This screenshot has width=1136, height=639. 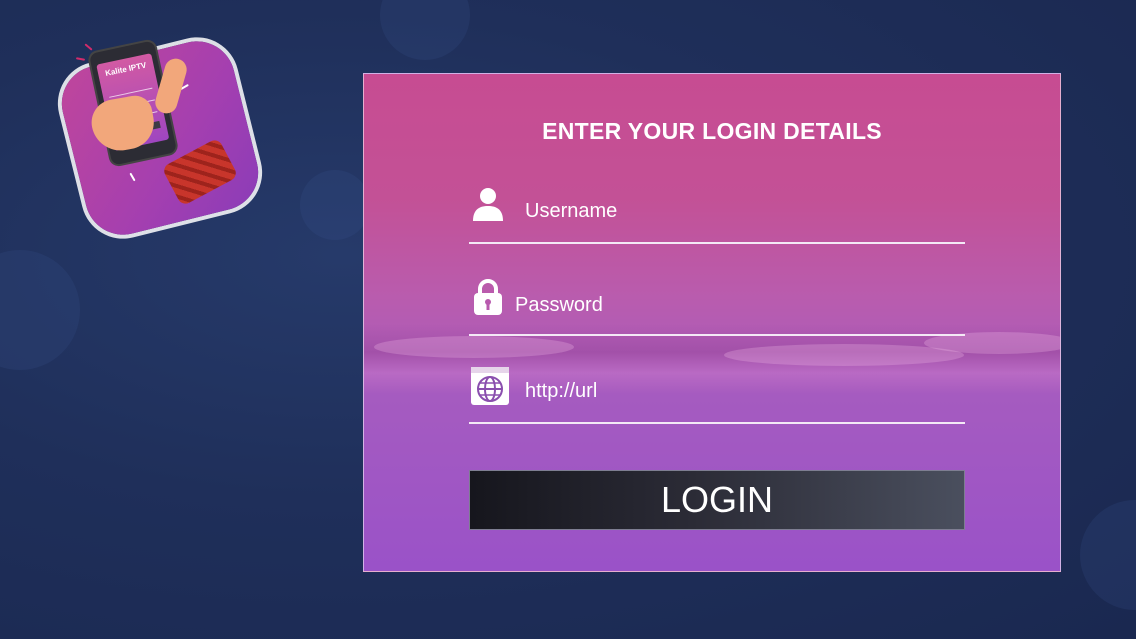 I want to click on username-field, so click(x=717, y=213).